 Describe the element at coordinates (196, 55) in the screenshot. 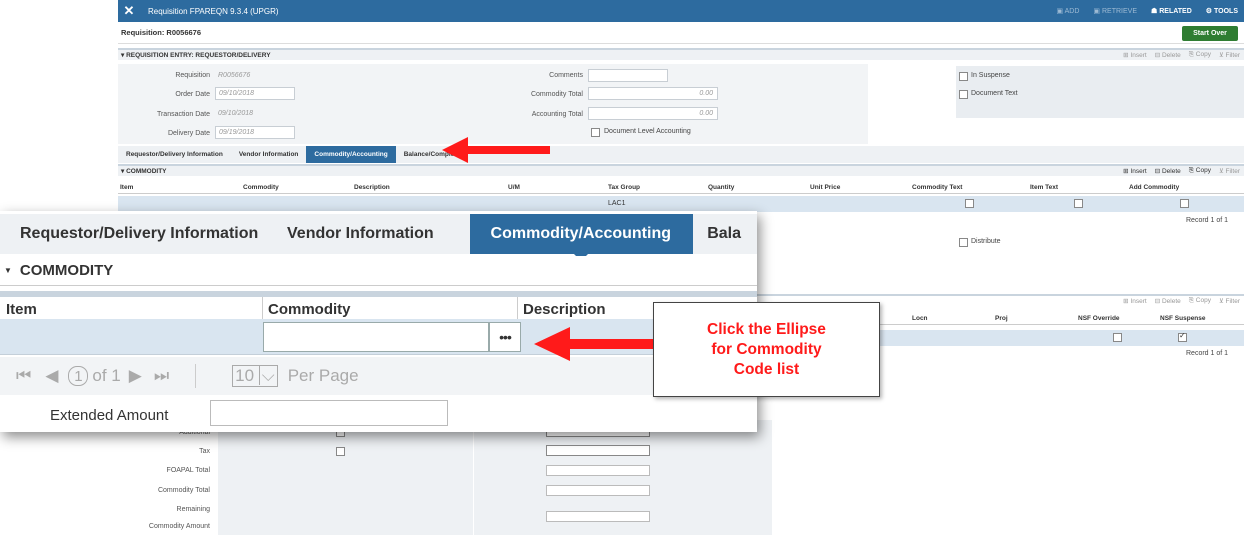

I see `entry-section-title: ▾ REQUISITION ENTRY: REQUESTOR/DELIVERY` at that location.